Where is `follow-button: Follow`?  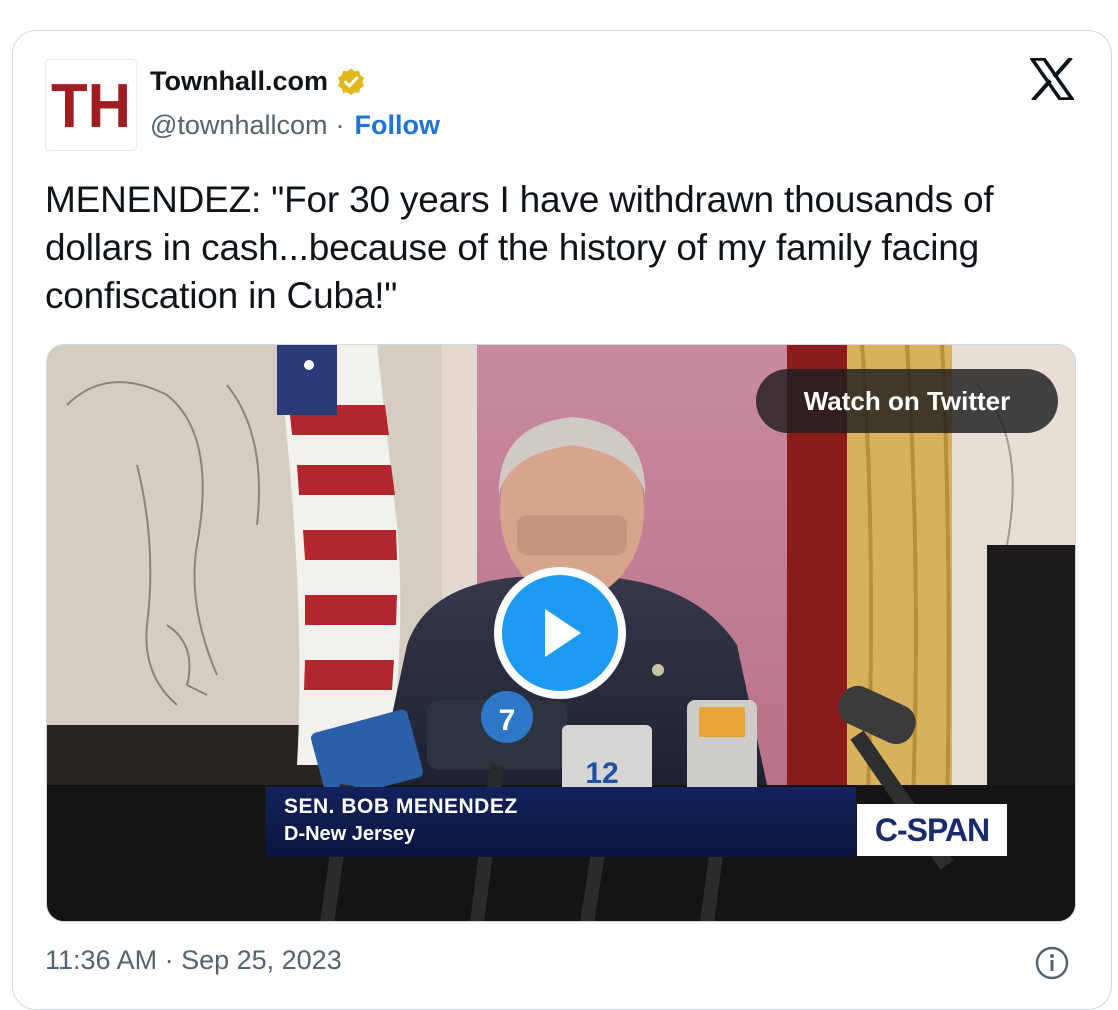 follow-button: Follow is located at coordinates (396, 125).